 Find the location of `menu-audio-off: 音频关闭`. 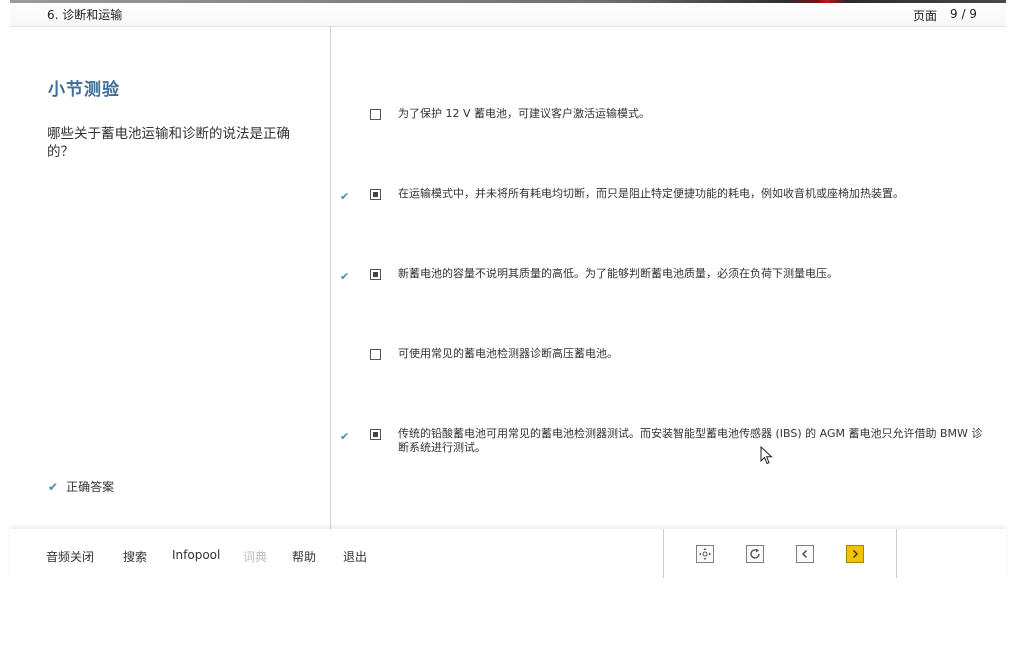

menu-audio-off: 音频关闭 is located at coordinates (70, 556).